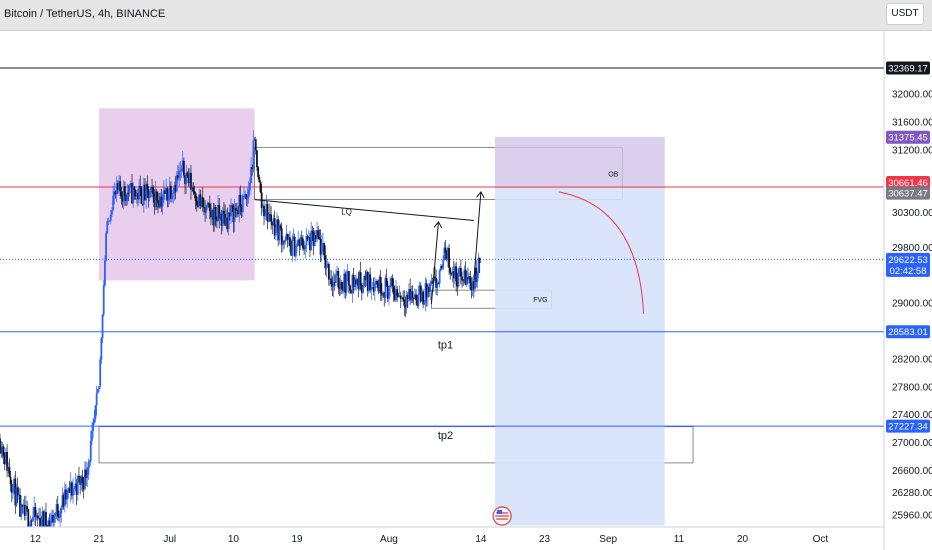  What do you see at coordinates (908, 68) in the screenshot?
I see `price-tag-value: 32369.17` at bounding box center [908, 68].